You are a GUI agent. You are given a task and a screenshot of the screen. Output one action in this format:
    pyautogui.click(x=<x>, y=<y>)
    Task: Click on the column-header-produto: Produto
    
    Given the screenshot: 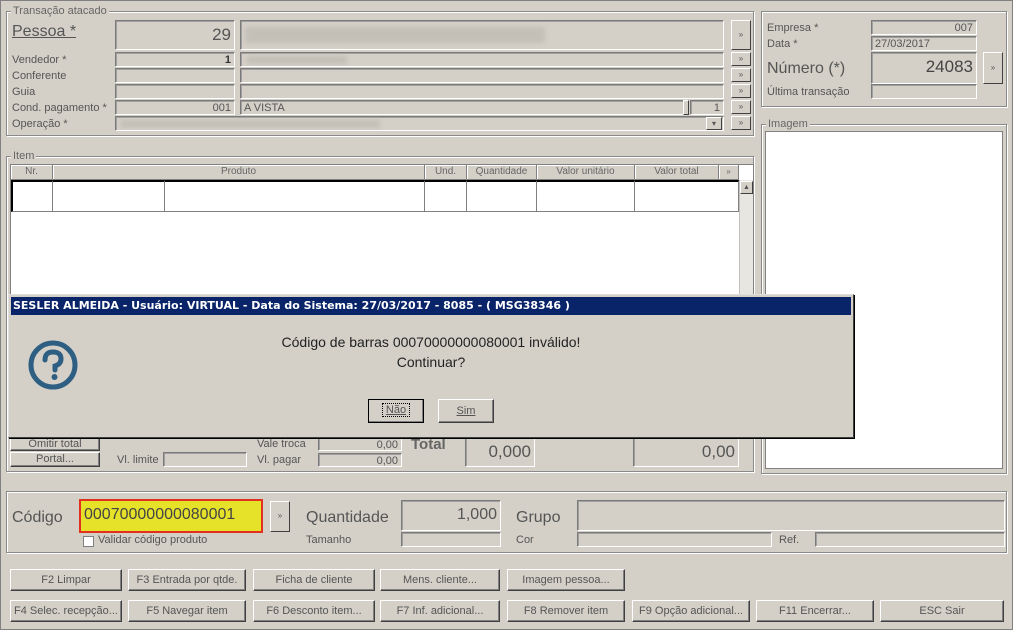 What is the action you would take?
    pyautogui.click(x=239, y=172)
    